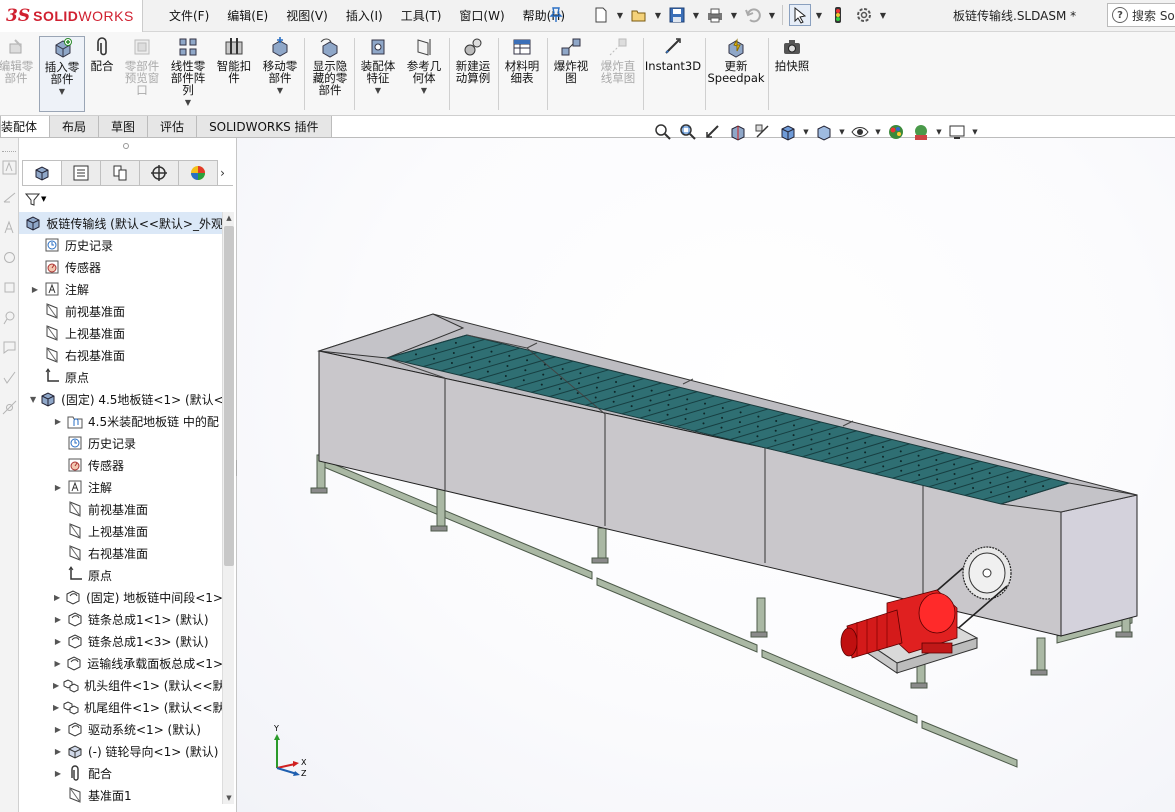 This screenshot has width=1175, height=812. I want to click on menu-window: 窗口(W), so click(481, 15).